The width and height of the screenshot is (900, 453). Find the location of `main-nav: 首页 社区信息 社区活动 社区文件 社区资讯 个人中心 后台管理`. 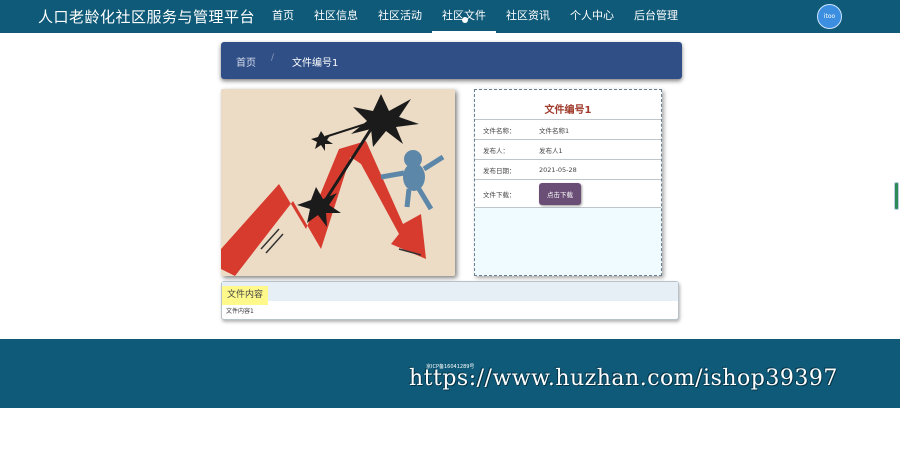

main-nav: 首页 社区信息 社区活动 社区文件 社区资讯 个人中心 后台管理 is located at coordinates (475, 16).